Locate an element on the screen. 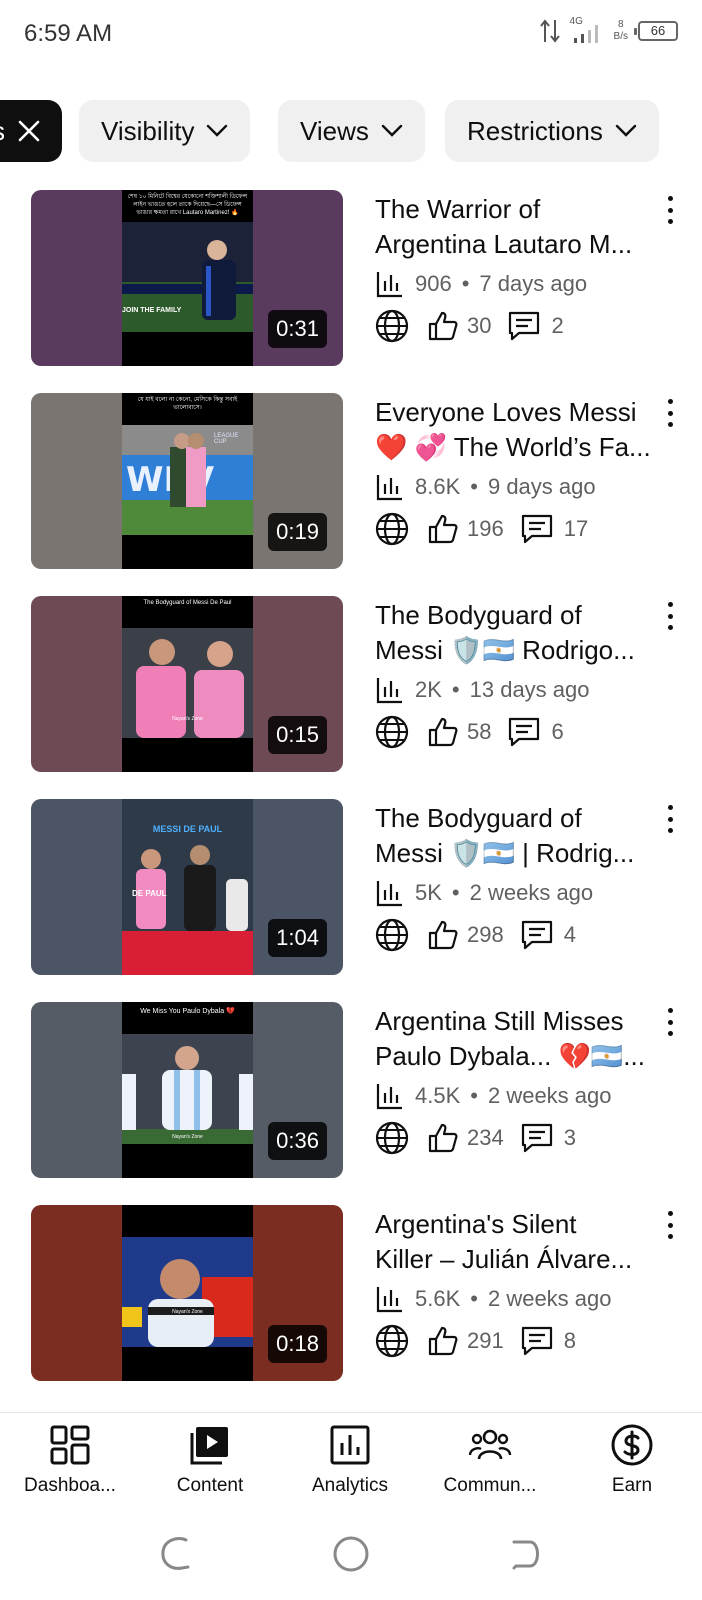 Image resolution: width=702 pixels, height=1600 pixels. thumbnail-overlay-text: LEAGUE CUP is located at coordinates (226, 439).